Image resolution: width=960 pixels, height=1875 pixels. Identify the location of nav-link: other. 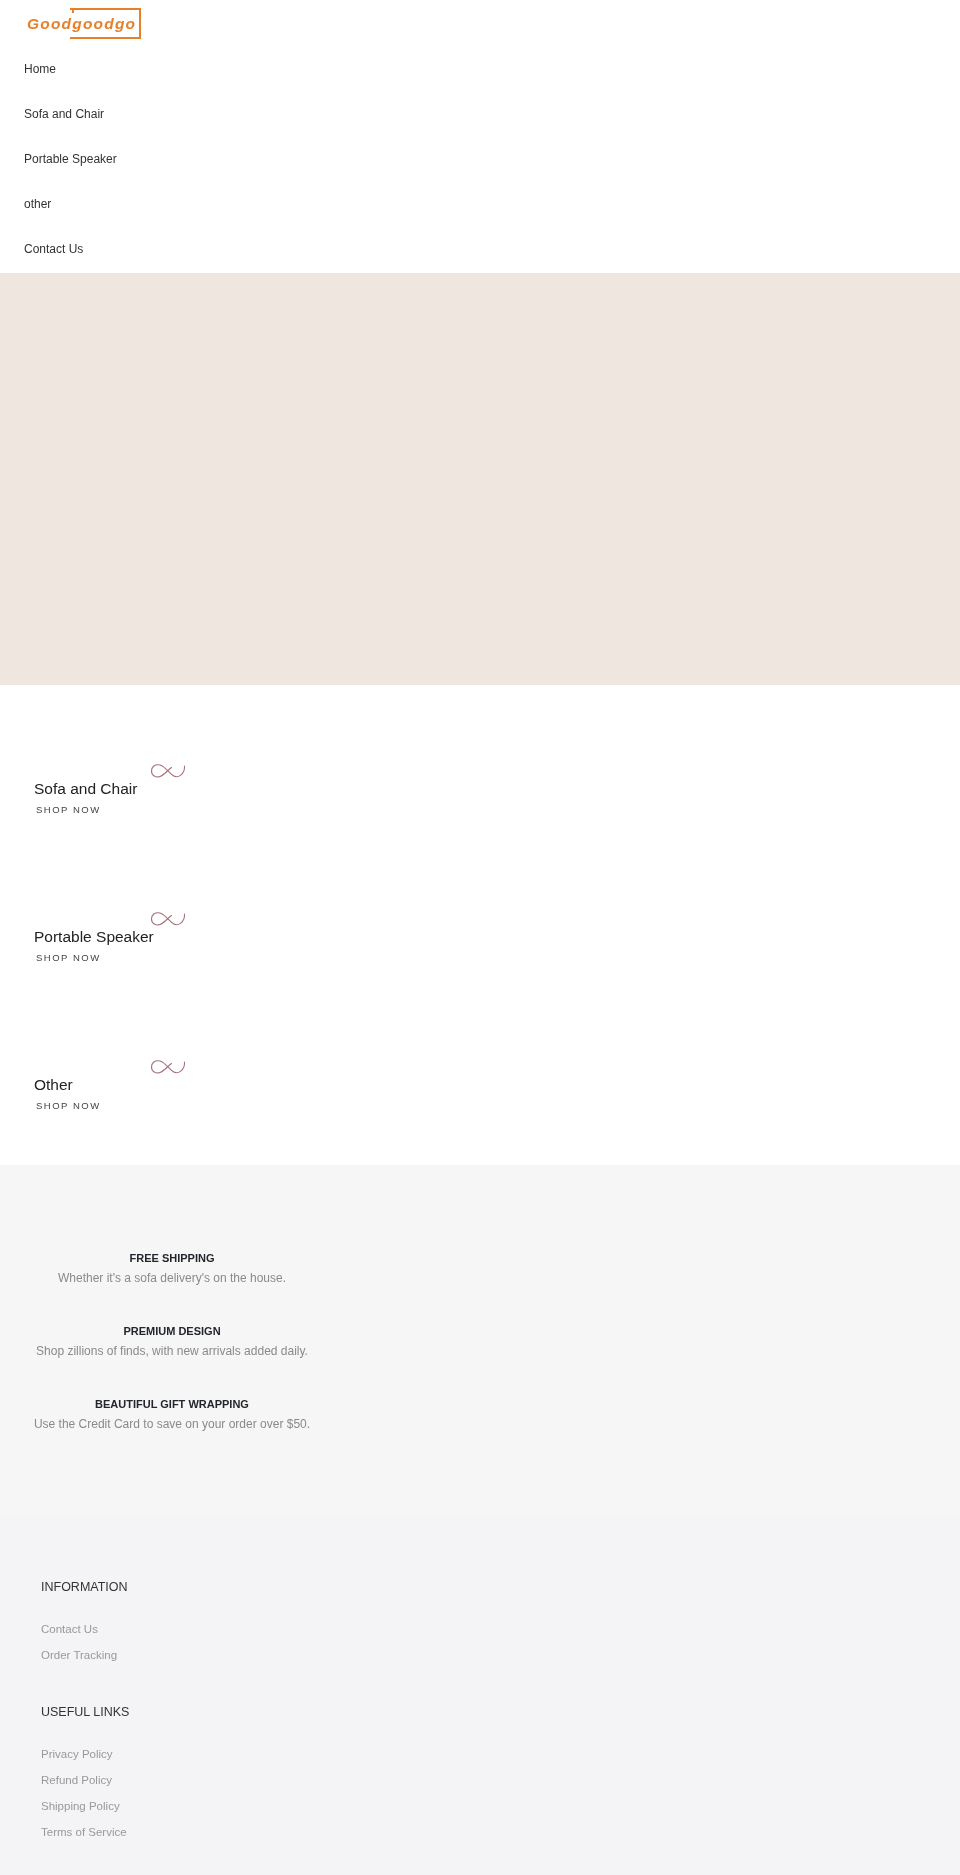
(26, 204).